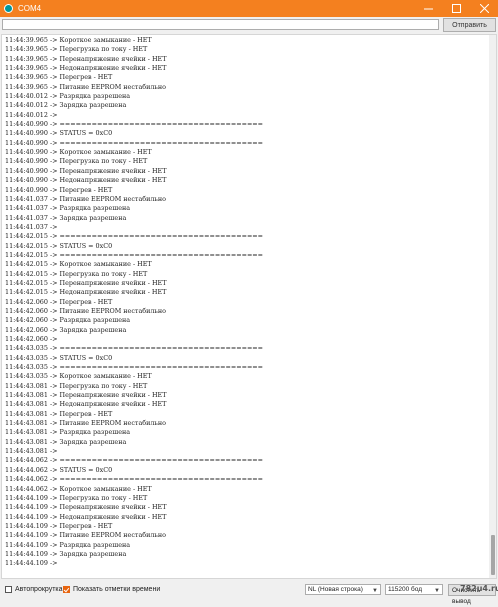 This screenshot has width=498, height=607. What do you see at coordinates (134, 115) in the screenshot?
I see `log-line: 11:44:40.012 ->` at bounding box center [134, 115].